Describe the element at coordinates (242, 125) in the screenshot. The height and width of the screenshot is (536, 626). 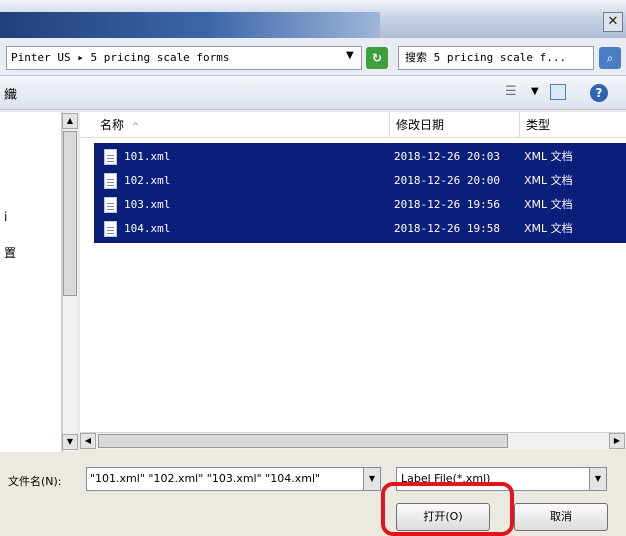
I see `column-header-name: 名称 ^` at that location.